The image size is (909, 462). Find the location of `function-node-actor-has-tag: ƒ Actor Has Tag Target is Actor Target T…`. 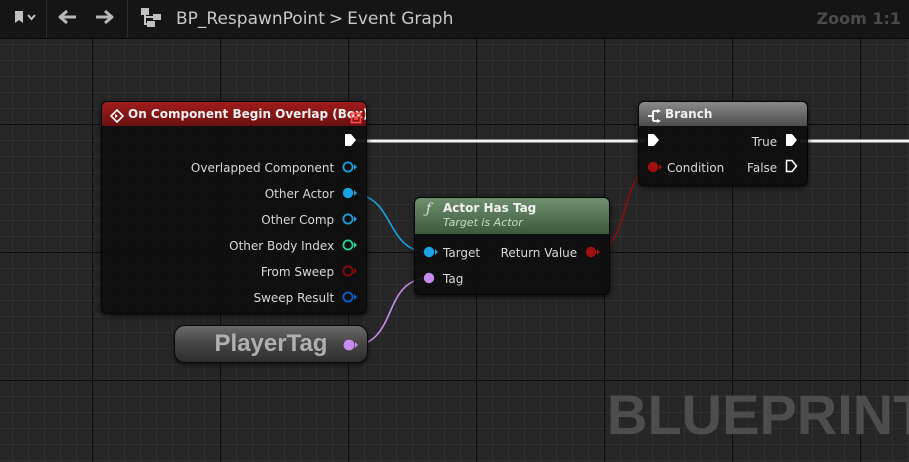

function-node-actor-has-tag: ƒ Actor Has Tag Target is Actor Target T… is located at coordinates (512, 246).